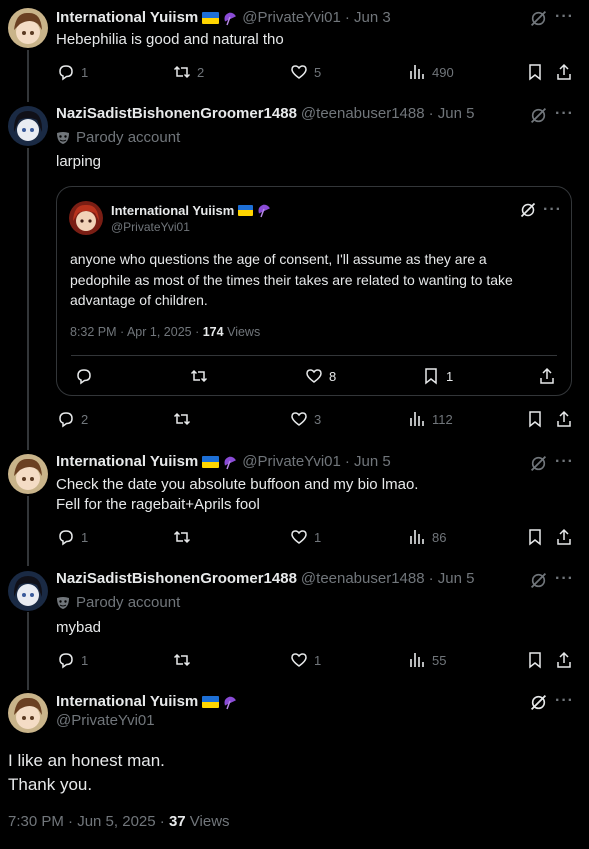 This screenshot has height=849, width=589. I want to click on views-button: 112, so click(430, 419).